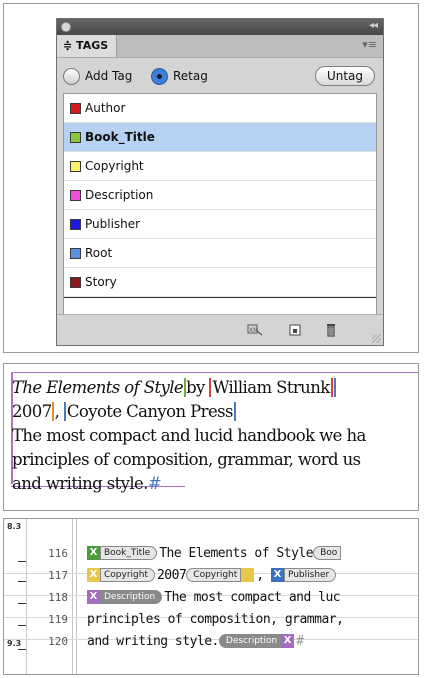 The width and height of the screenshot is (424, 678). What do you see at coordinates (327, 552) in the screenshot?
I see `tag-marker-close: Boo` at bounding box center [327, 552].